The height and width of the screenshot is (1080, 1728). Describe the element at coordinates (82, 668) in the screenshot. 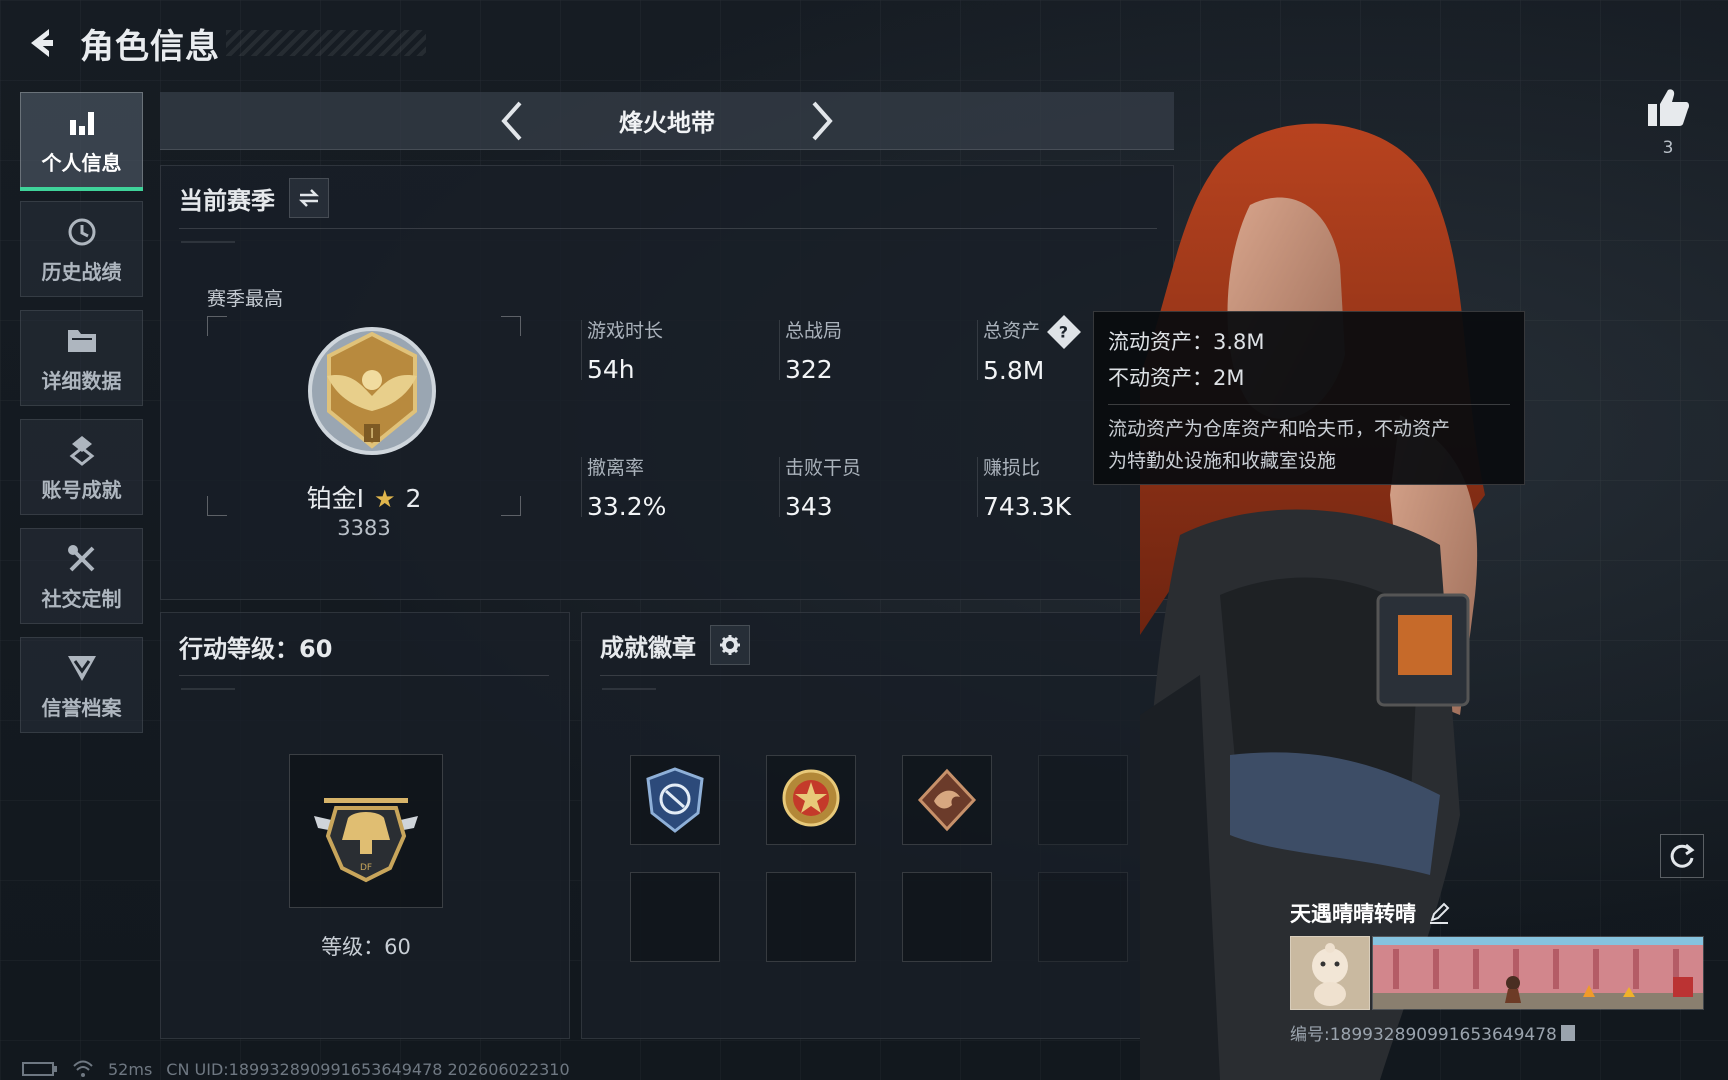

I see `shield-chevron-icon` at that location.